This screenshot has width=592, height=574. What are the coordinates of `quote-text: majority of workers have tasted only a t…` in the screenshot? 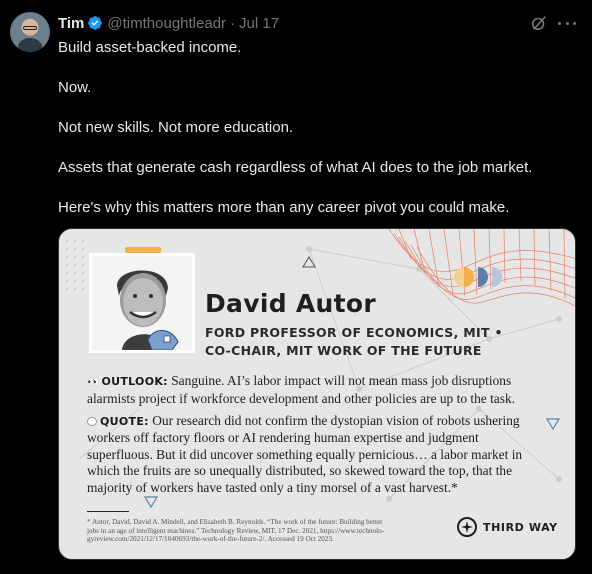 It's located at (272, 487).